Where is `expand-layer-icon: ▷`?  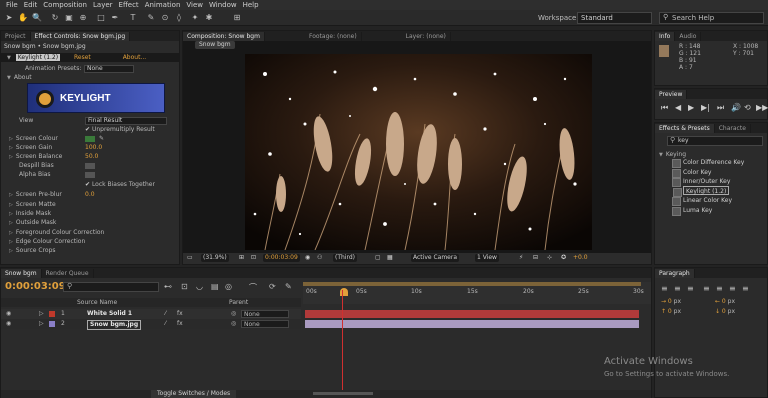 expand-layer-icon: ▷ is located at coordinates (41, 324).